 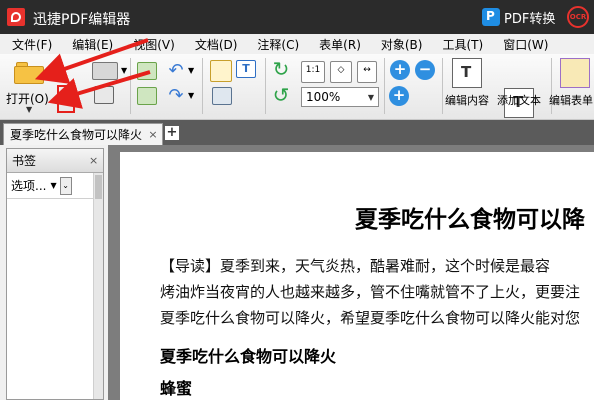 I want to click on menu-window: 窗口(W), so click(x=525, y=44).